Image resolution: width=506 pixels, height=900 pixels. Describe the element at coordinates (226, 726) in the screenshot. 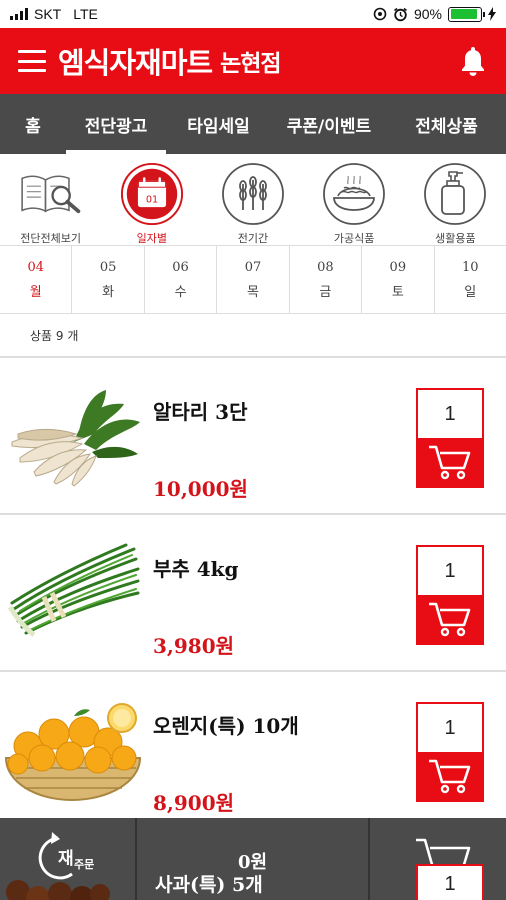

I see `product-name: 오렌지(특) 10개` at that location.